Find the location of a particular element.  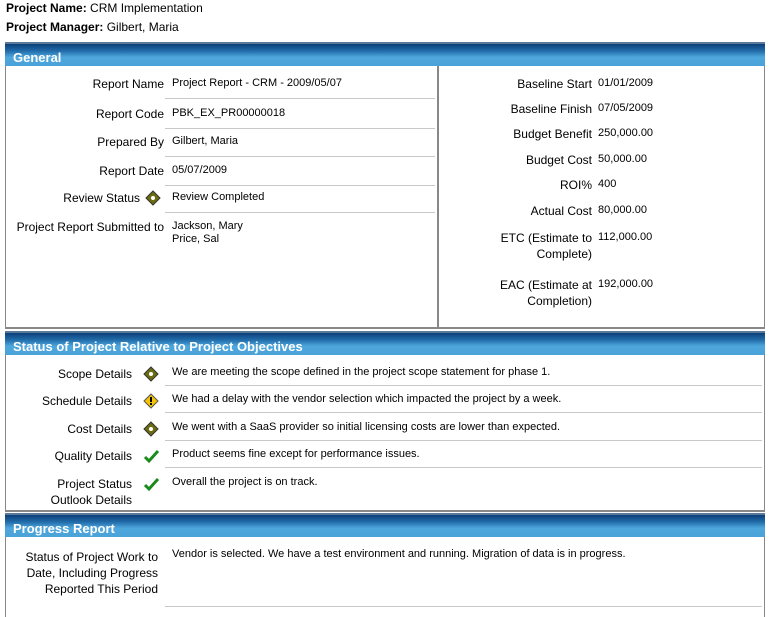

general-right-value: 112,000.00 is located at coordinates (625, 237).